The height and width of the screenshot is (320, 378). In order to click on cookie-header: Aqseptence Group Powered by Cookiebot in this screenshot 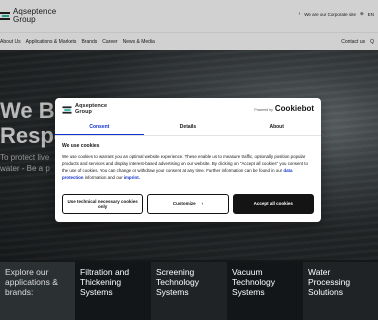, I will do `click(188, 109)`.